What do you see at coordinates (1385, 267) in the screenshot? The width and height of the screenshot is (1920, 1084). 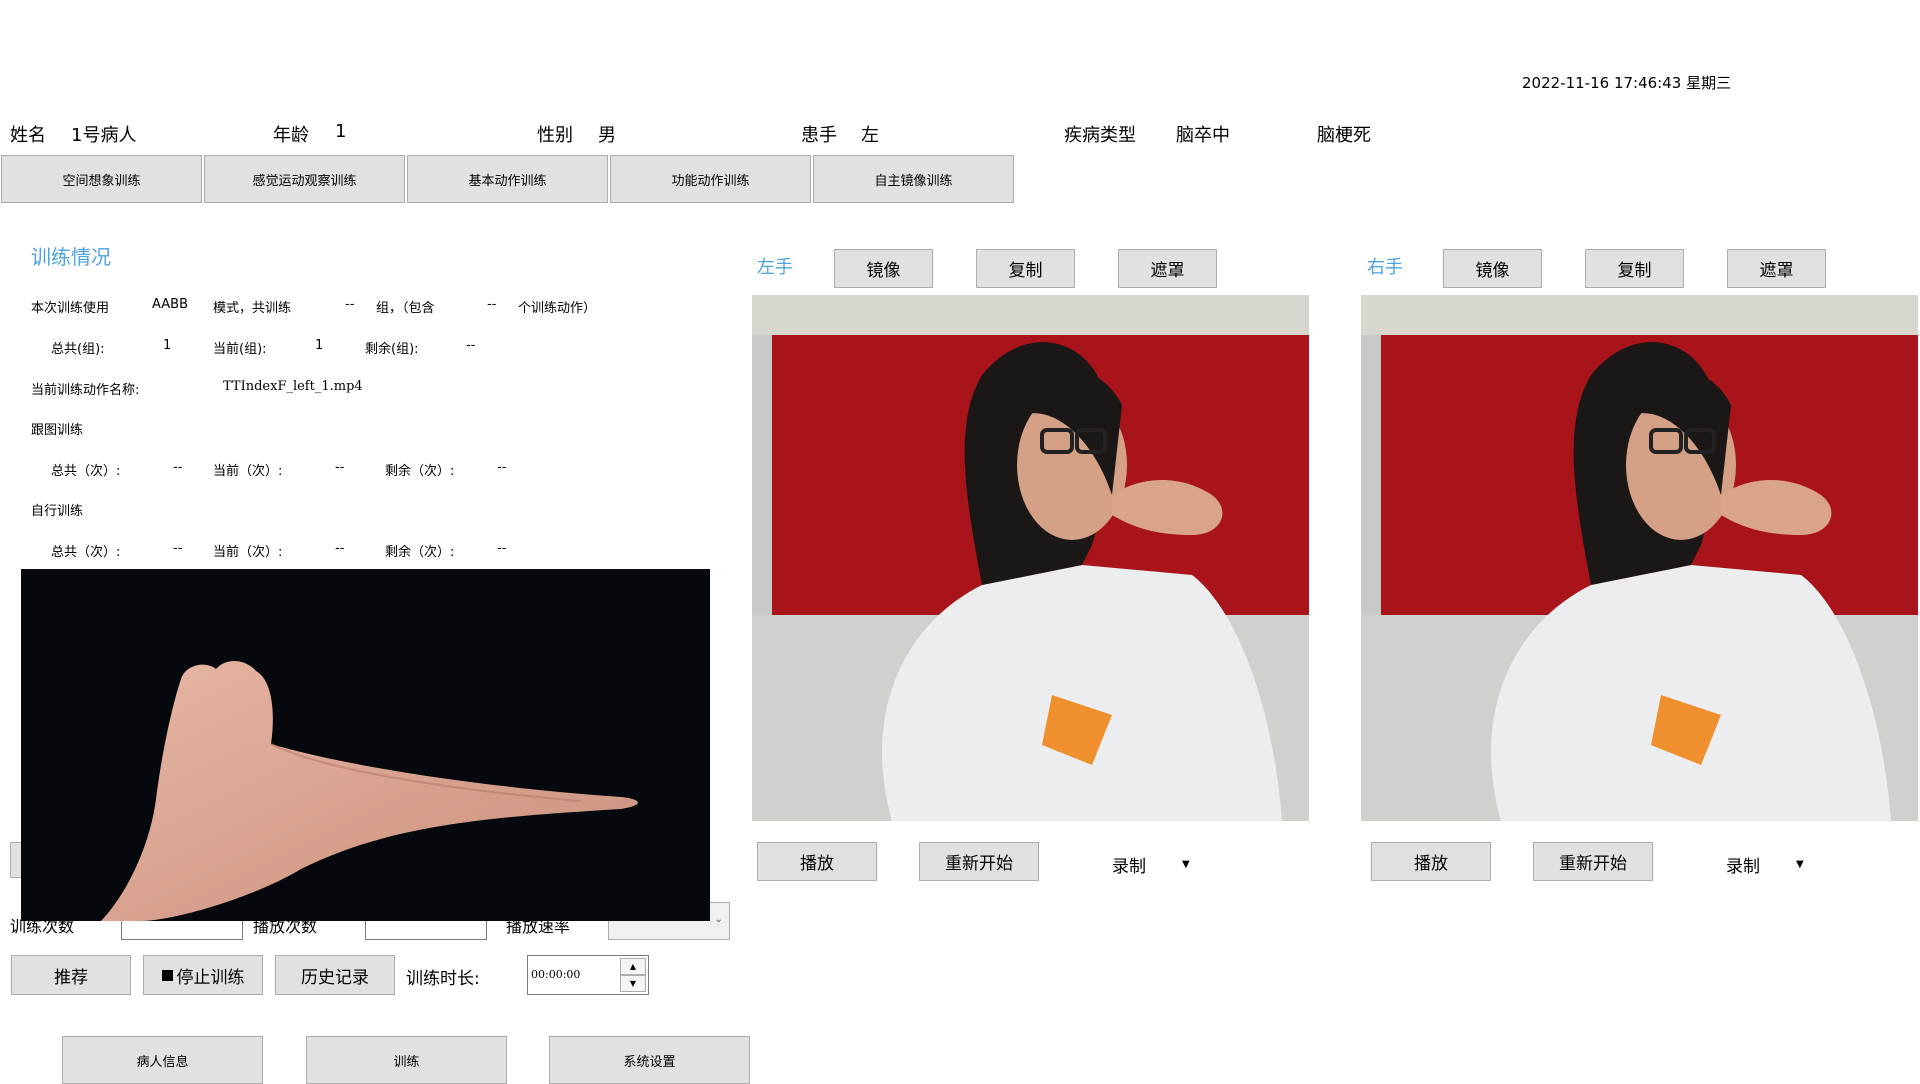 I see `right-hand-title: 右手` at bounding box center [1385, 267].